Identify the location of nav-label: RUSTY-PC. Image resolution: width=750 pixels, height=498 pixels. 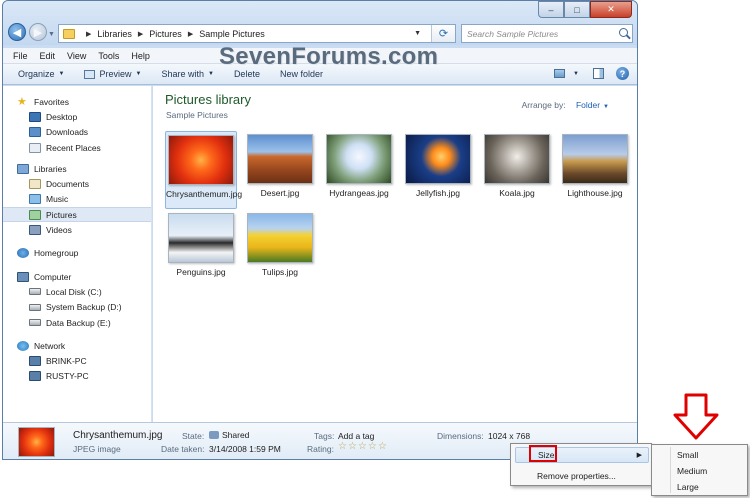
(67, 376).